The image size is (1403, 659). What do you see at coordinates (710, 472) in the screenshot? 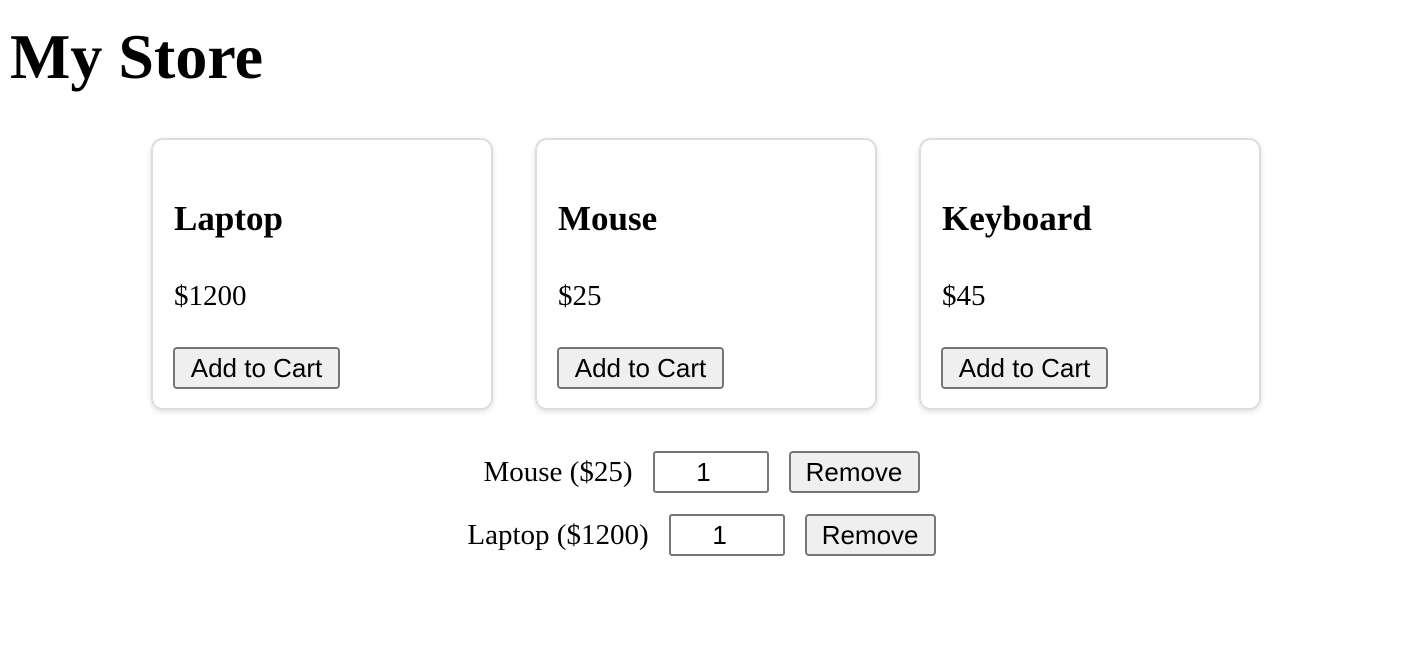
I see `quantity-input-mouse` at bounding box center [710, 472].